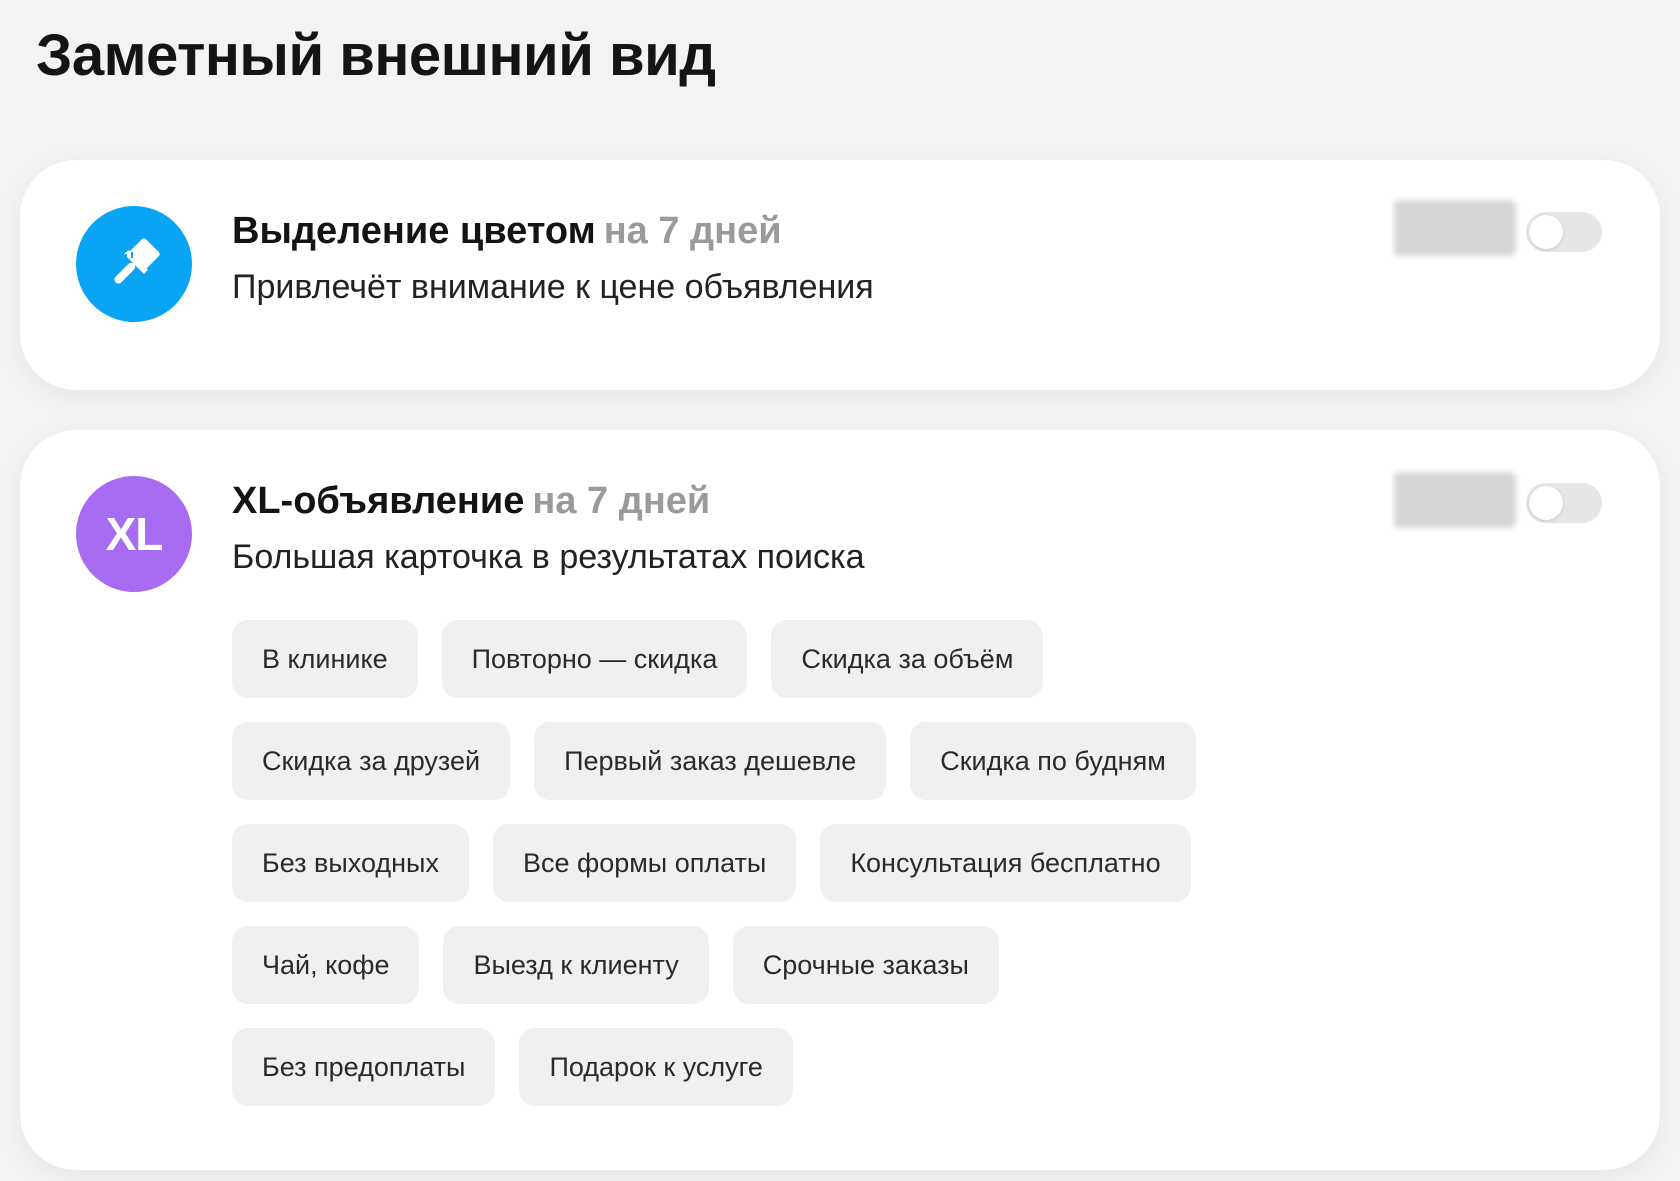 The image size is (1680, 1181). I want to click on xl-badge-text: XL, so click(134, 534).